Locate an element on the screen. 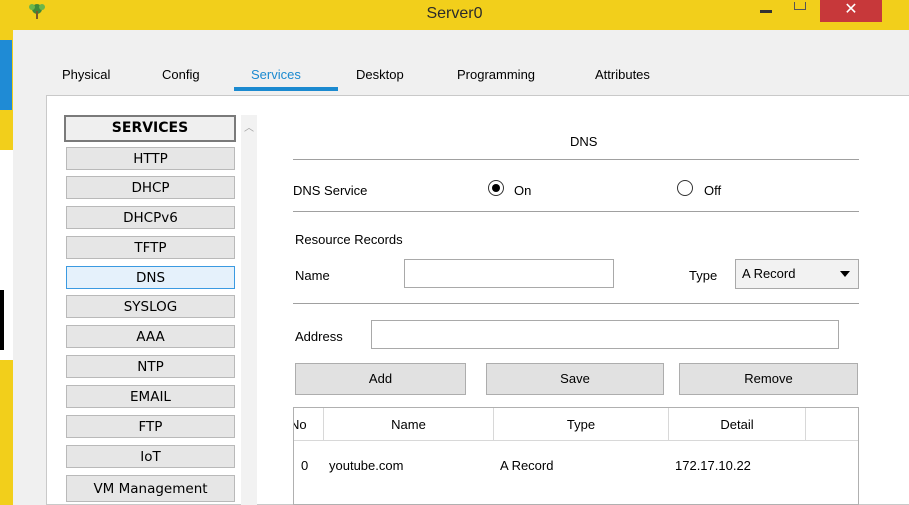 The height and width of the screenshot is (505, 909). column-header-name: Name is located at coordinates (409, 424).